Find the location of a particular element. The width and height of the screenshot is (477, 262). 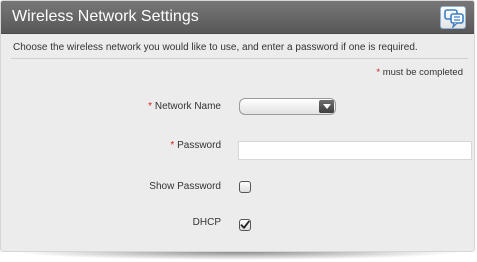

help-chat-icon is located at coordinates (454, 18).